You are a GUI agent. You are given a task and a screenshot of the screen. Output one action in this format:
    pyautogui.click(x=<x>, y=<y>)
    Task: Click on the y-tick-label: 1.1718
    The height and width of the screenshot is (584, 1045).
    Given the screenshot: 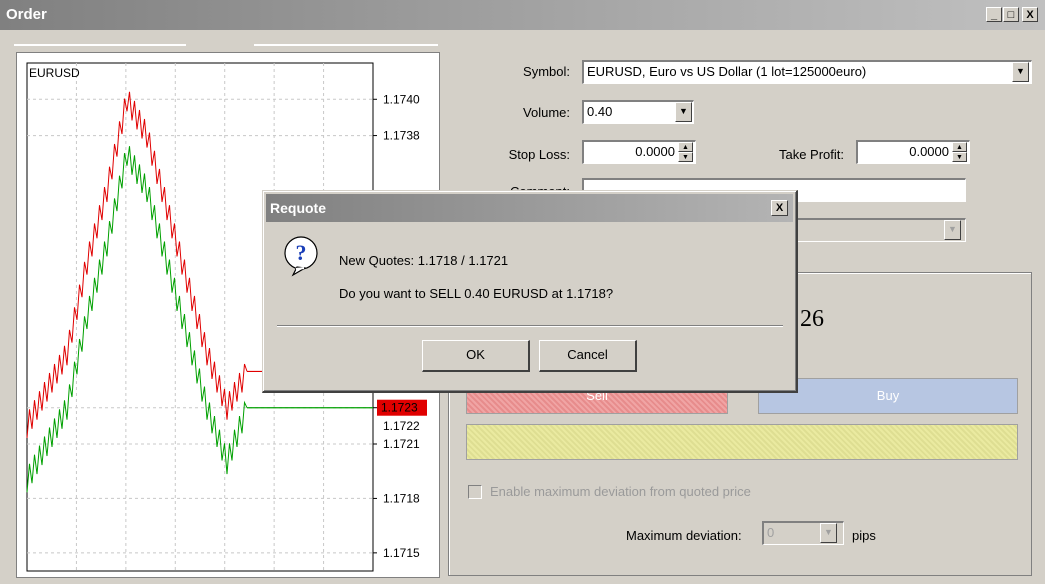 What is the action you would take?
    pyautogui.click(x=401, y=498)
    